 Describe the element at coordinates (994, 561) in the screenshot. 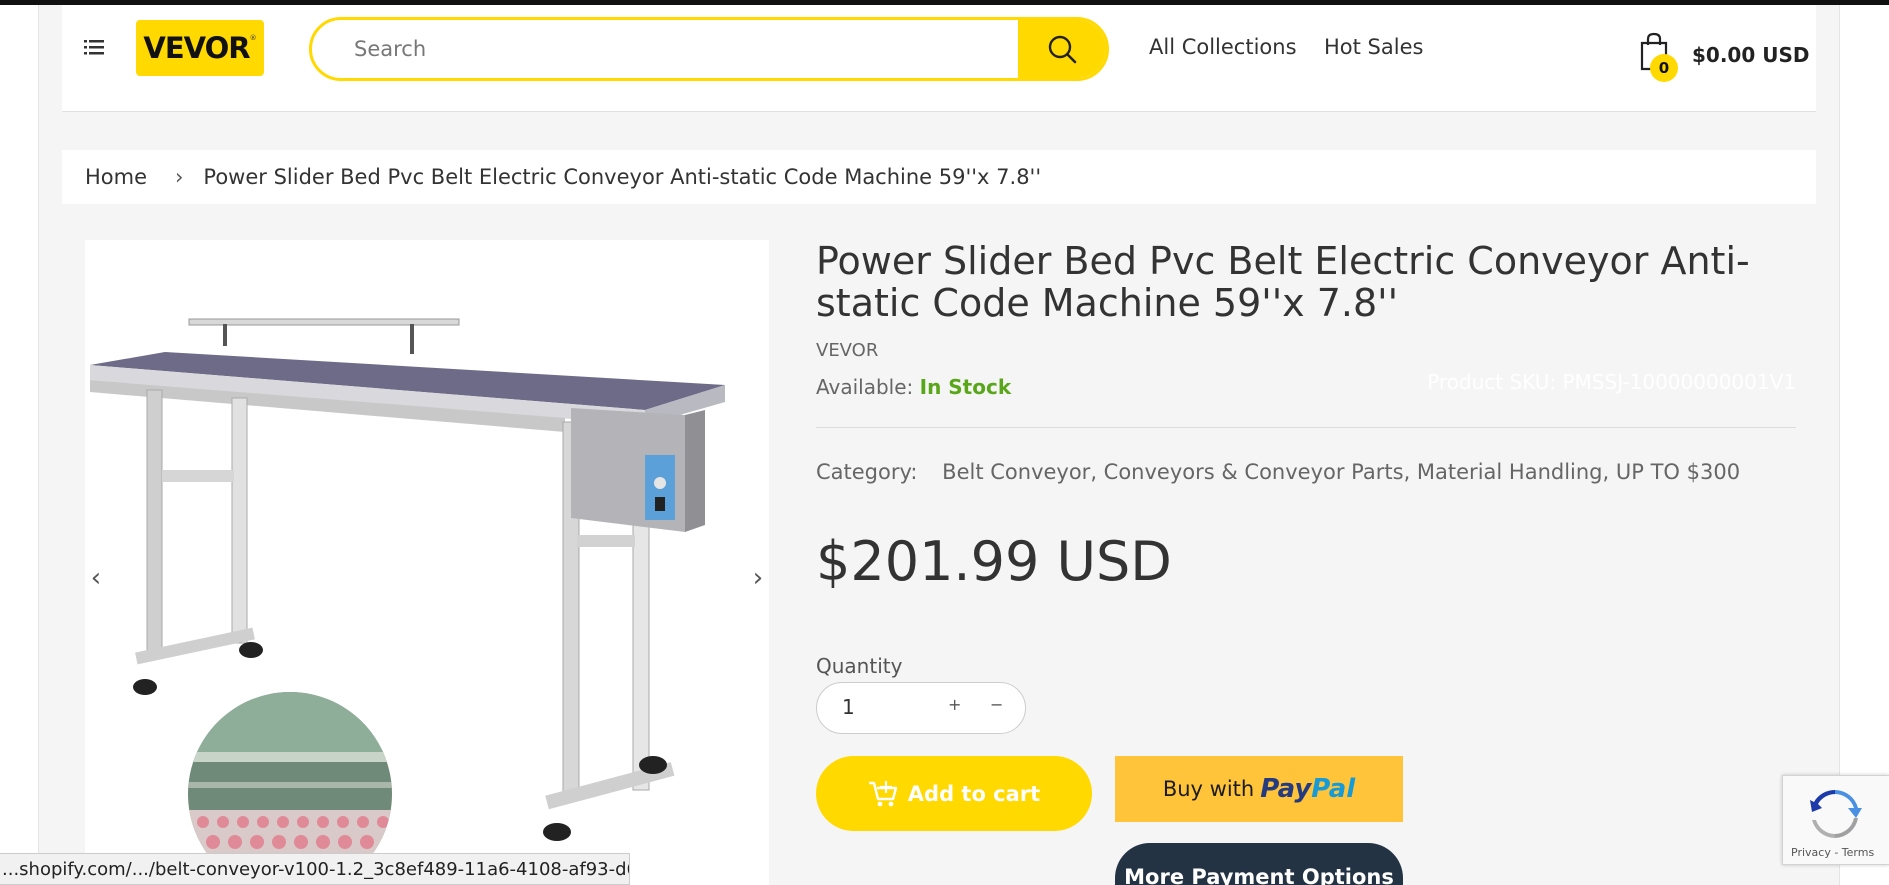

I see `product-price: $201.99 USD` at that location.